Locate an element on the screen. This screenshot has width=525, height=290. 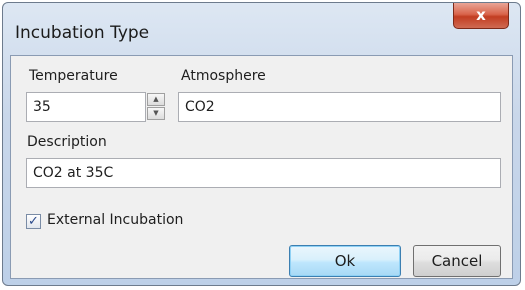
temperature-stepper: ▲ ▼ is located at coordinates (157, 107).